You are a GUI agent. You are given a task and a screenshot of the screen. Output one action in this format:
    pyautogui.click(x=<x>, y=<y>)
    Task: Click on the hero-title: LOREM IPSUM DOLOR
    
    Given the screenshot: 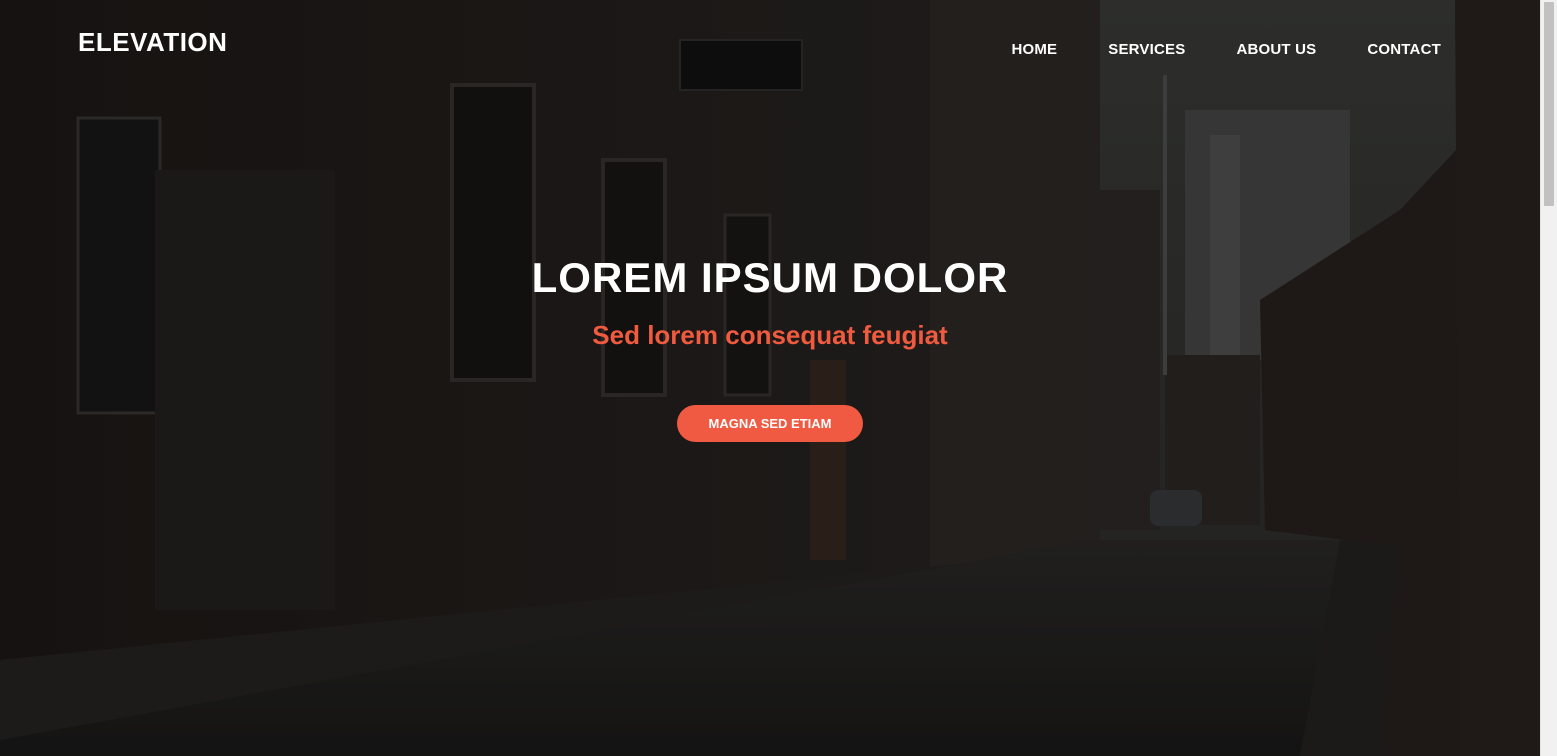 What is the action you would take?
    pyautogui.click(x=770, y=277)
    